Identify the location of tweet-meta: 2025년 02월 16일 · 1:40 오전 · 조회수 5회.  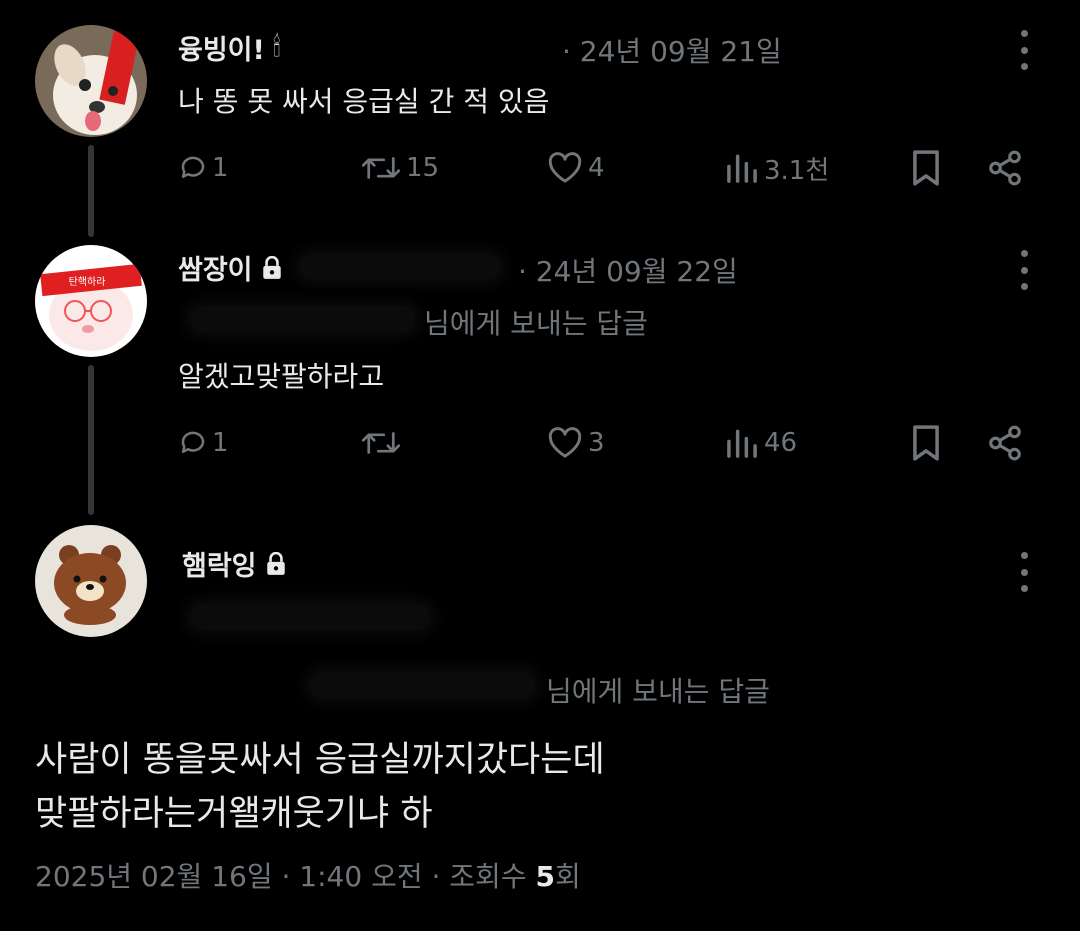
(308, 875).